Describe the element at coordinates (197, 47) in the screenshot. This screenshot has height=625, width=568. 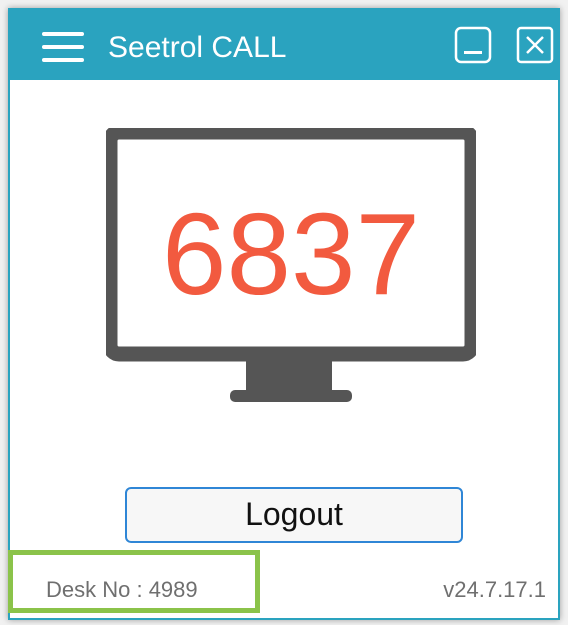
I see `app-title: Seetrol CALL` at that location.